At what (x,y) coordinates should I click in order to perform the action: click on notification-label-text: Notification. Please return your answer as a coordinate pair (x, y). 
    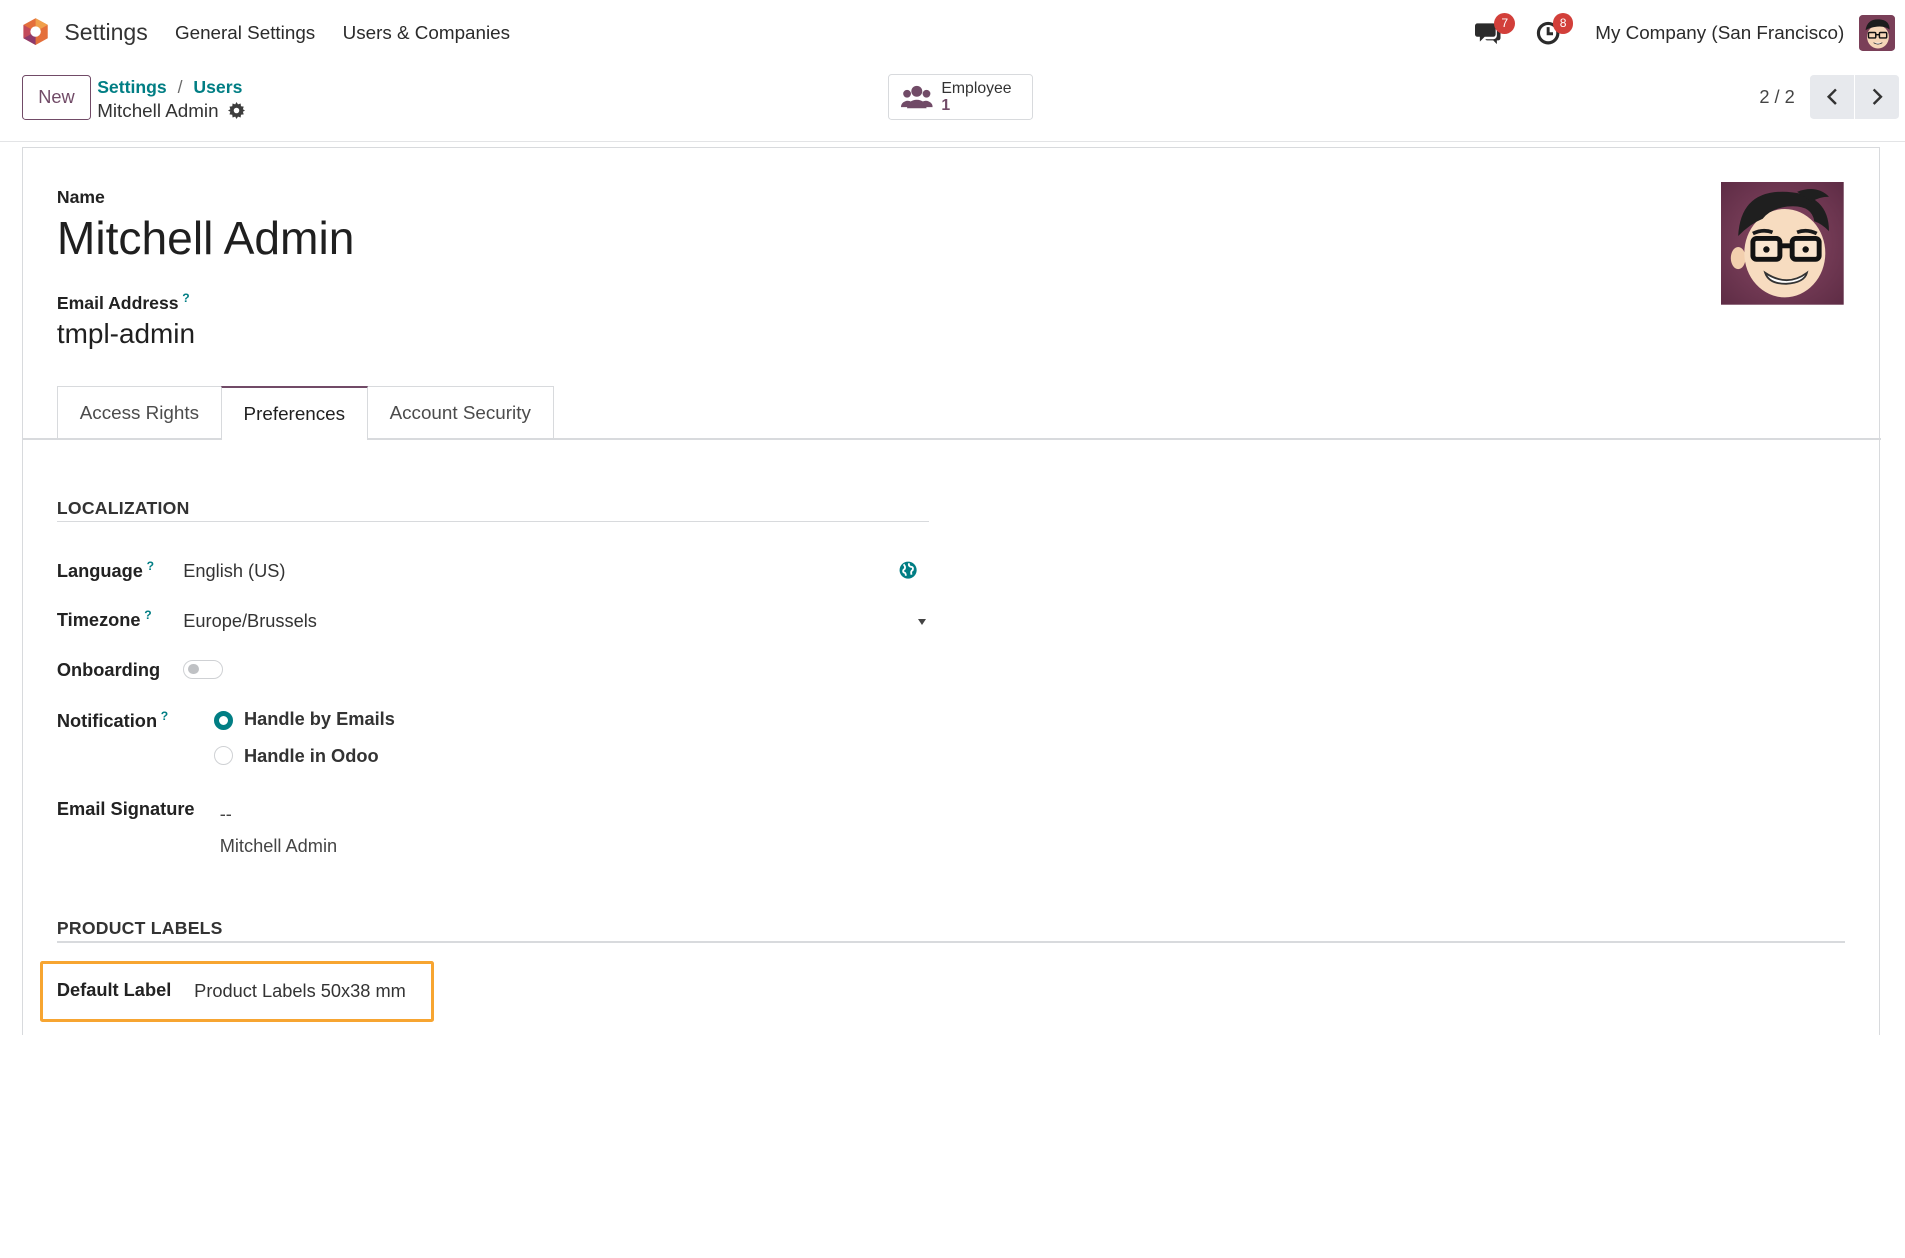
    Looking at the image, I should click on (107, 721).